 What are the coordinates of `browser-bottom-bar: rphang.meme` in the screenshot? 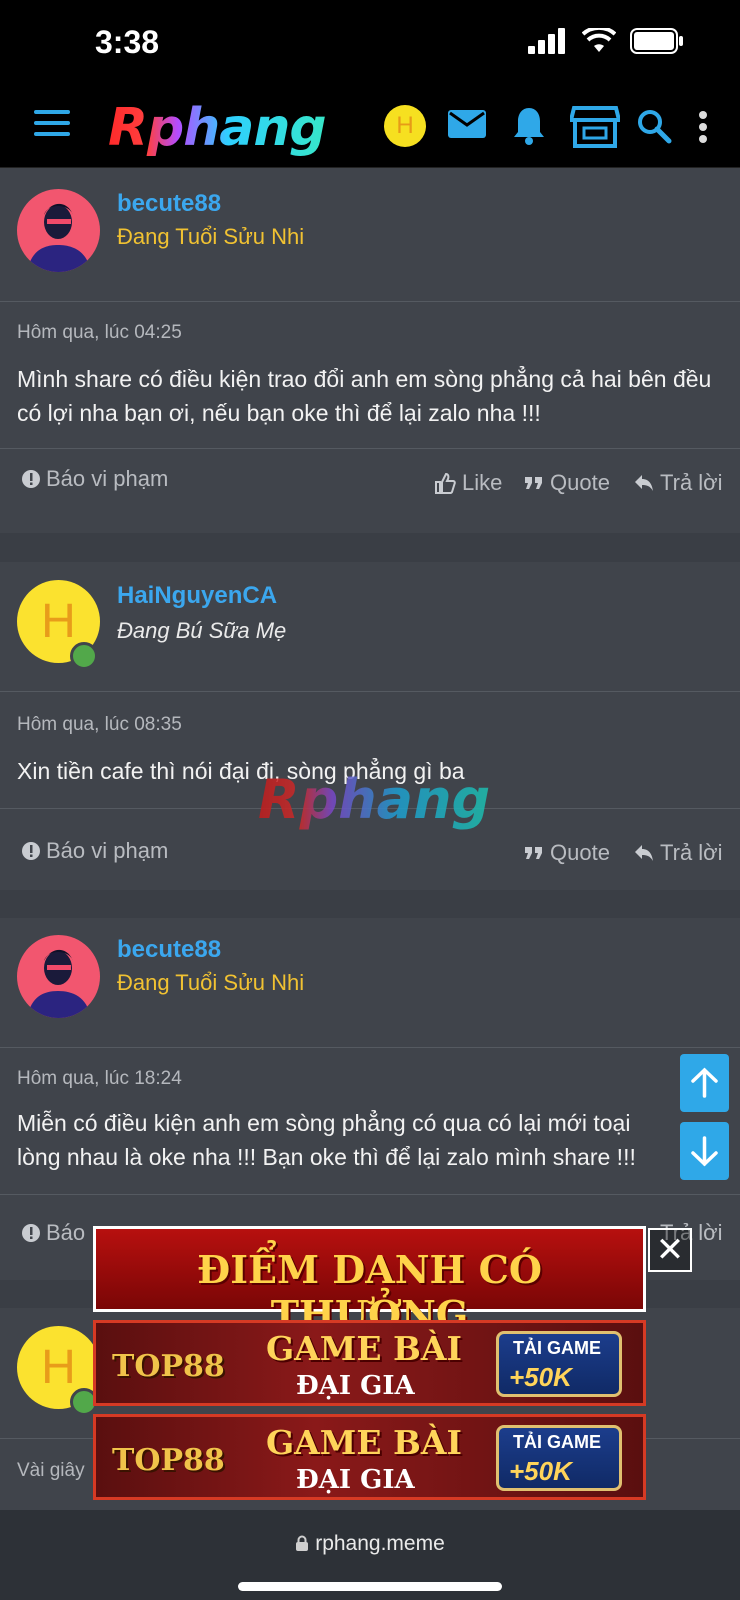 It's located at (370, 1555).